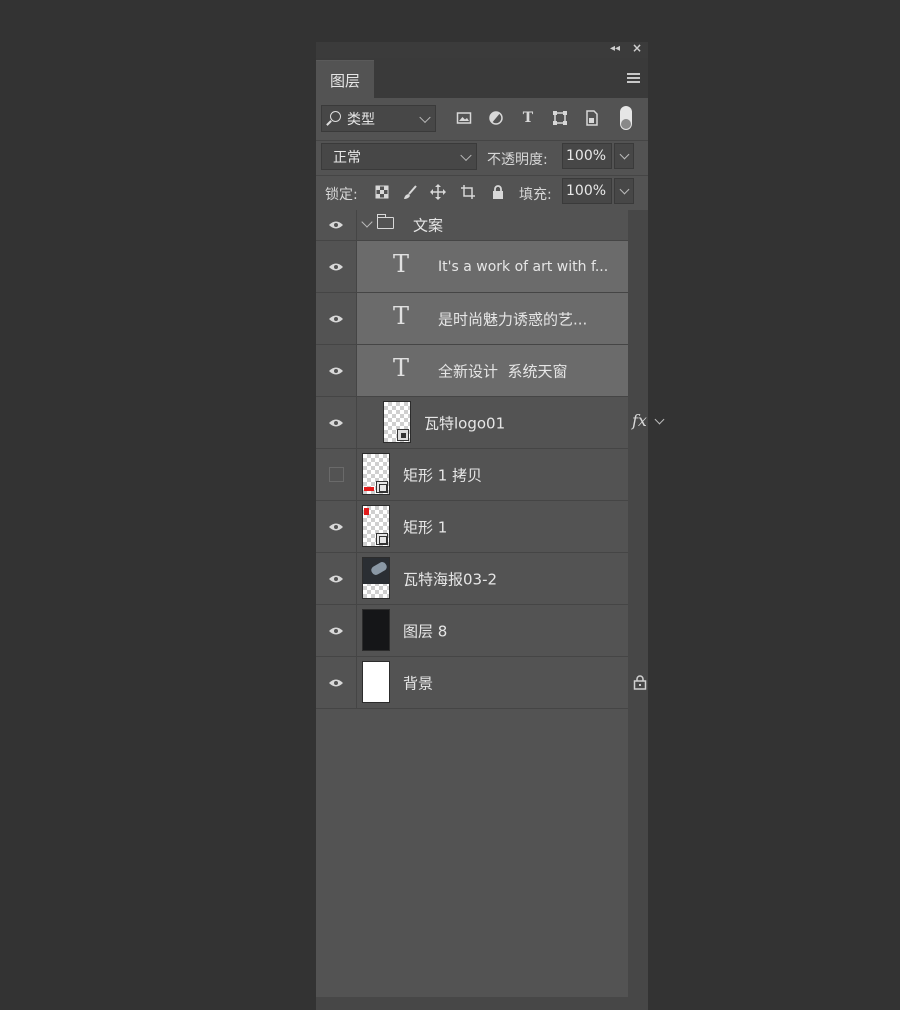  Describe the element at coordinates (378, 118) in the screenshot. I see `filter-kind-select: 类型` at that location.